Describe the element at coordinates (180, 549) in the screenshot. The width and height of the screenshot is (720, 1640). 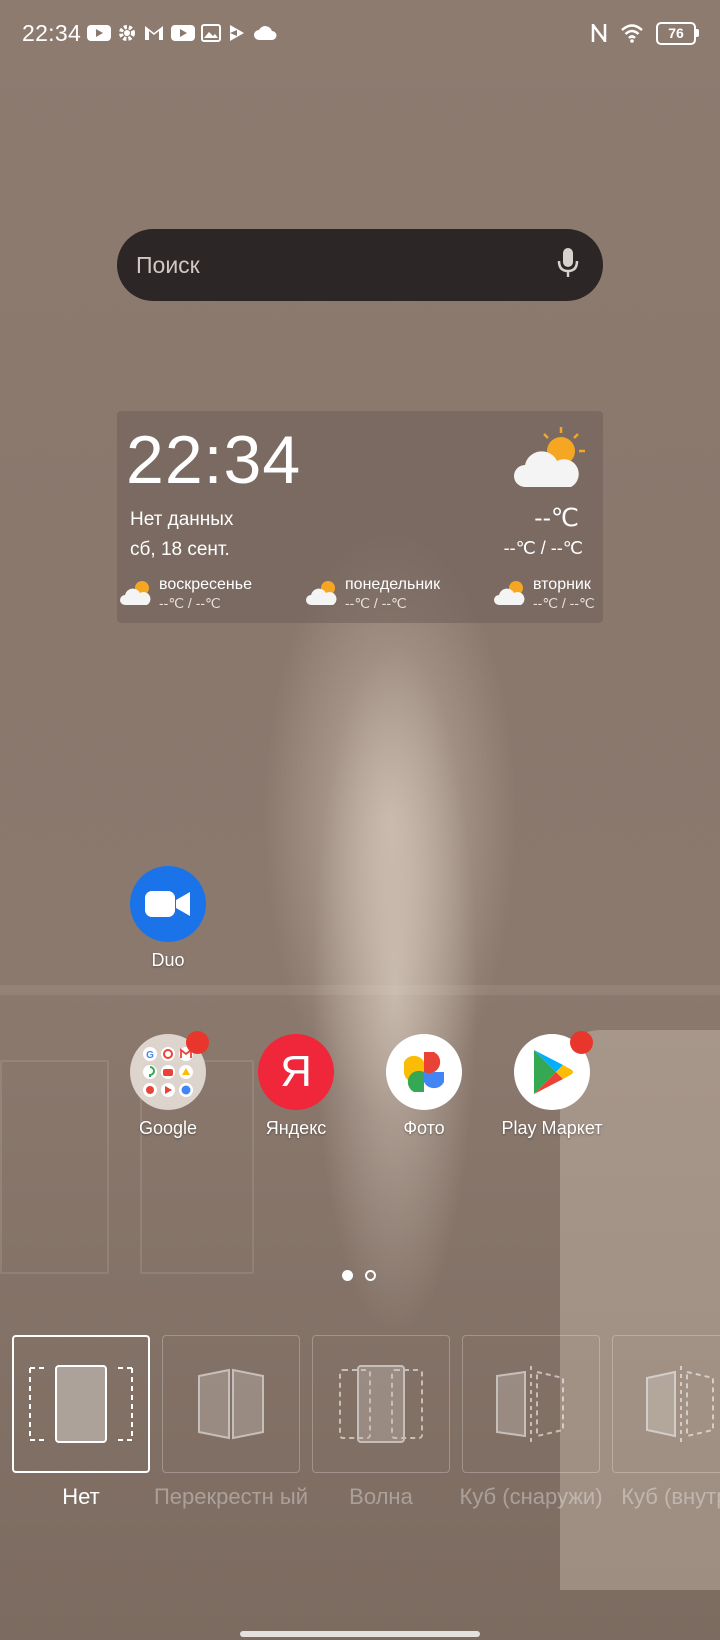
I see `widget-date: сб, 18 сент.` at that location.